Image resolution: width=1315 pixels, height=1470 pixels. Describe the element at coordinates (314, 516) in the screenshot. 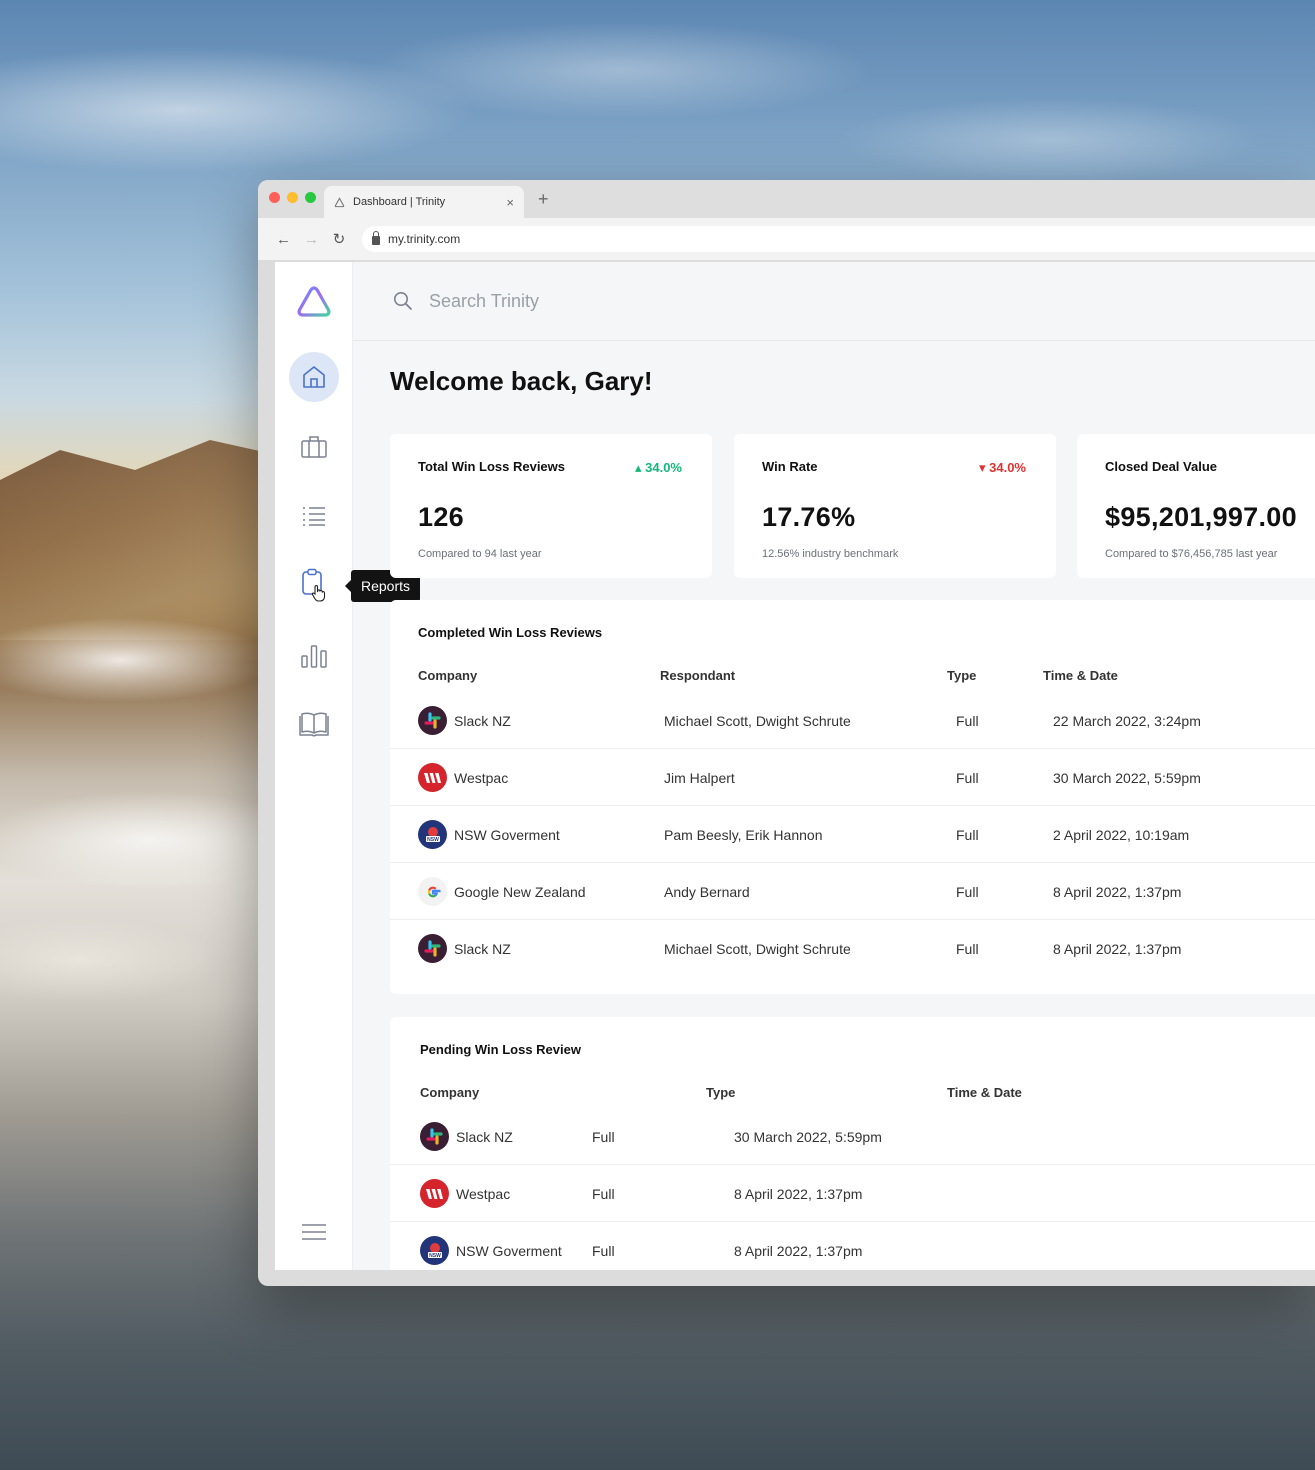

I see `sidebar-item-list` at that location.